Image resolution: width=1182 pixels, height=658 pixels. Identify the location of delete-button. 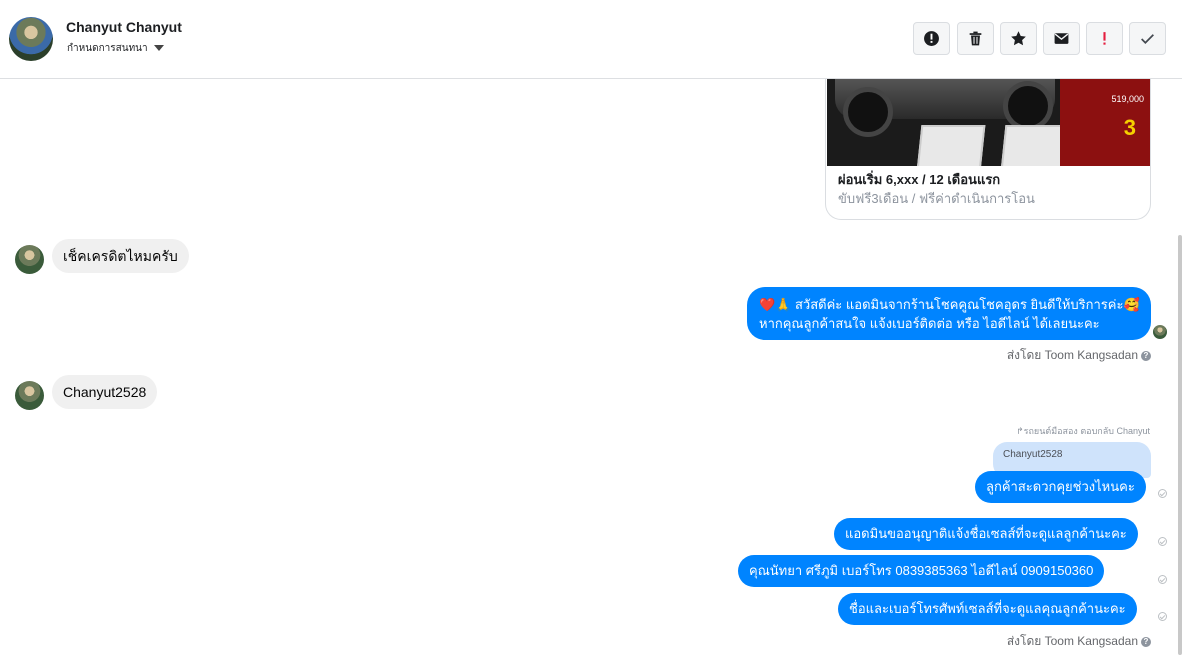
(975, 38).